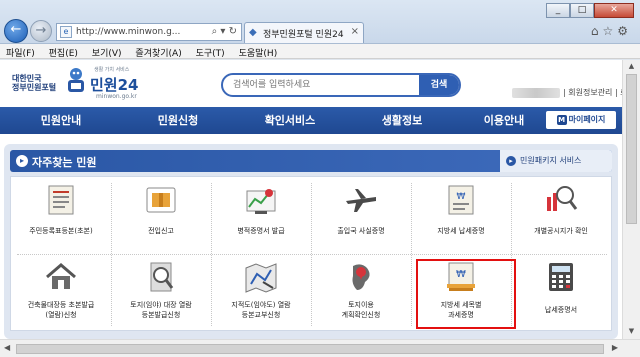 The image size is (640, 357). I want to click on brand-domain: minwon.go.kr, so click(116, 96).